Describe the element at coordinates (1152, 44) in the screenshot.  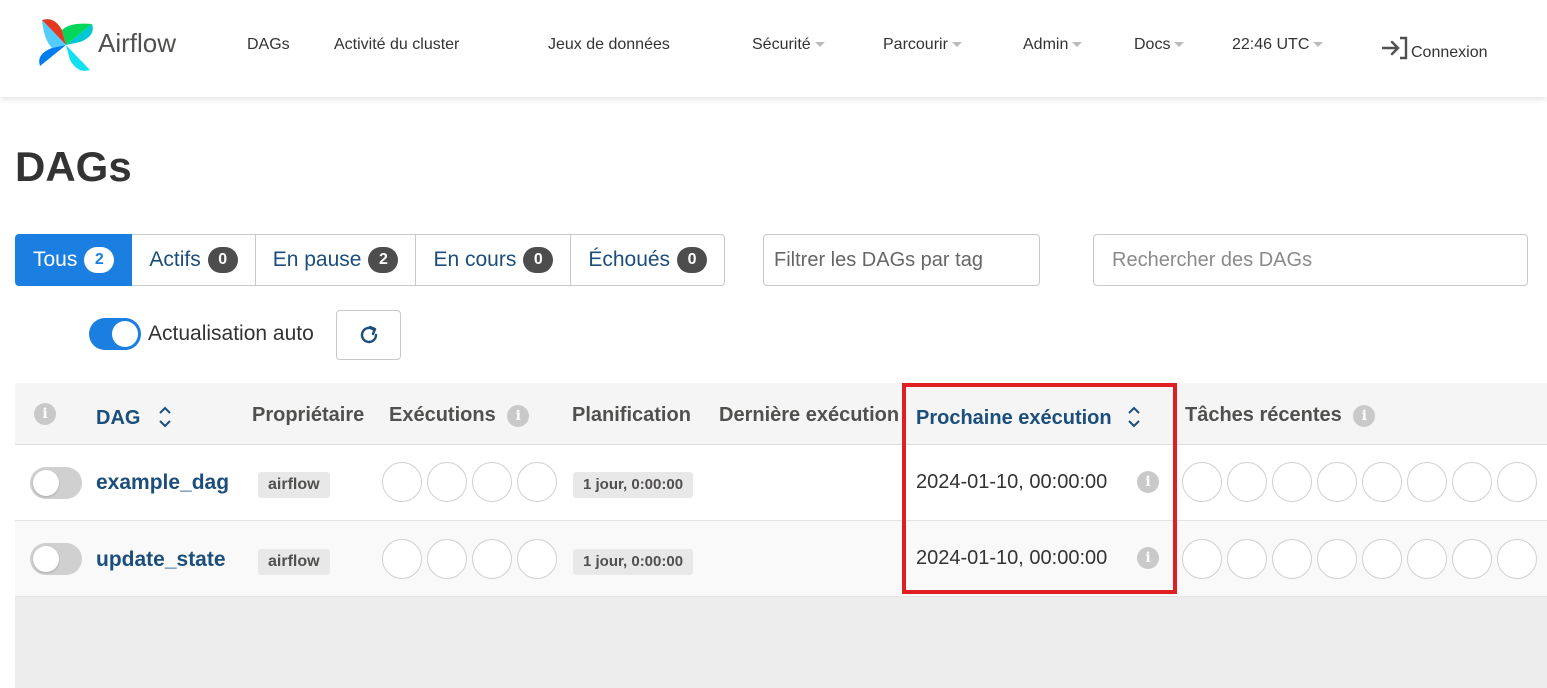
I see `nav-docs-label: Docs` at that location.